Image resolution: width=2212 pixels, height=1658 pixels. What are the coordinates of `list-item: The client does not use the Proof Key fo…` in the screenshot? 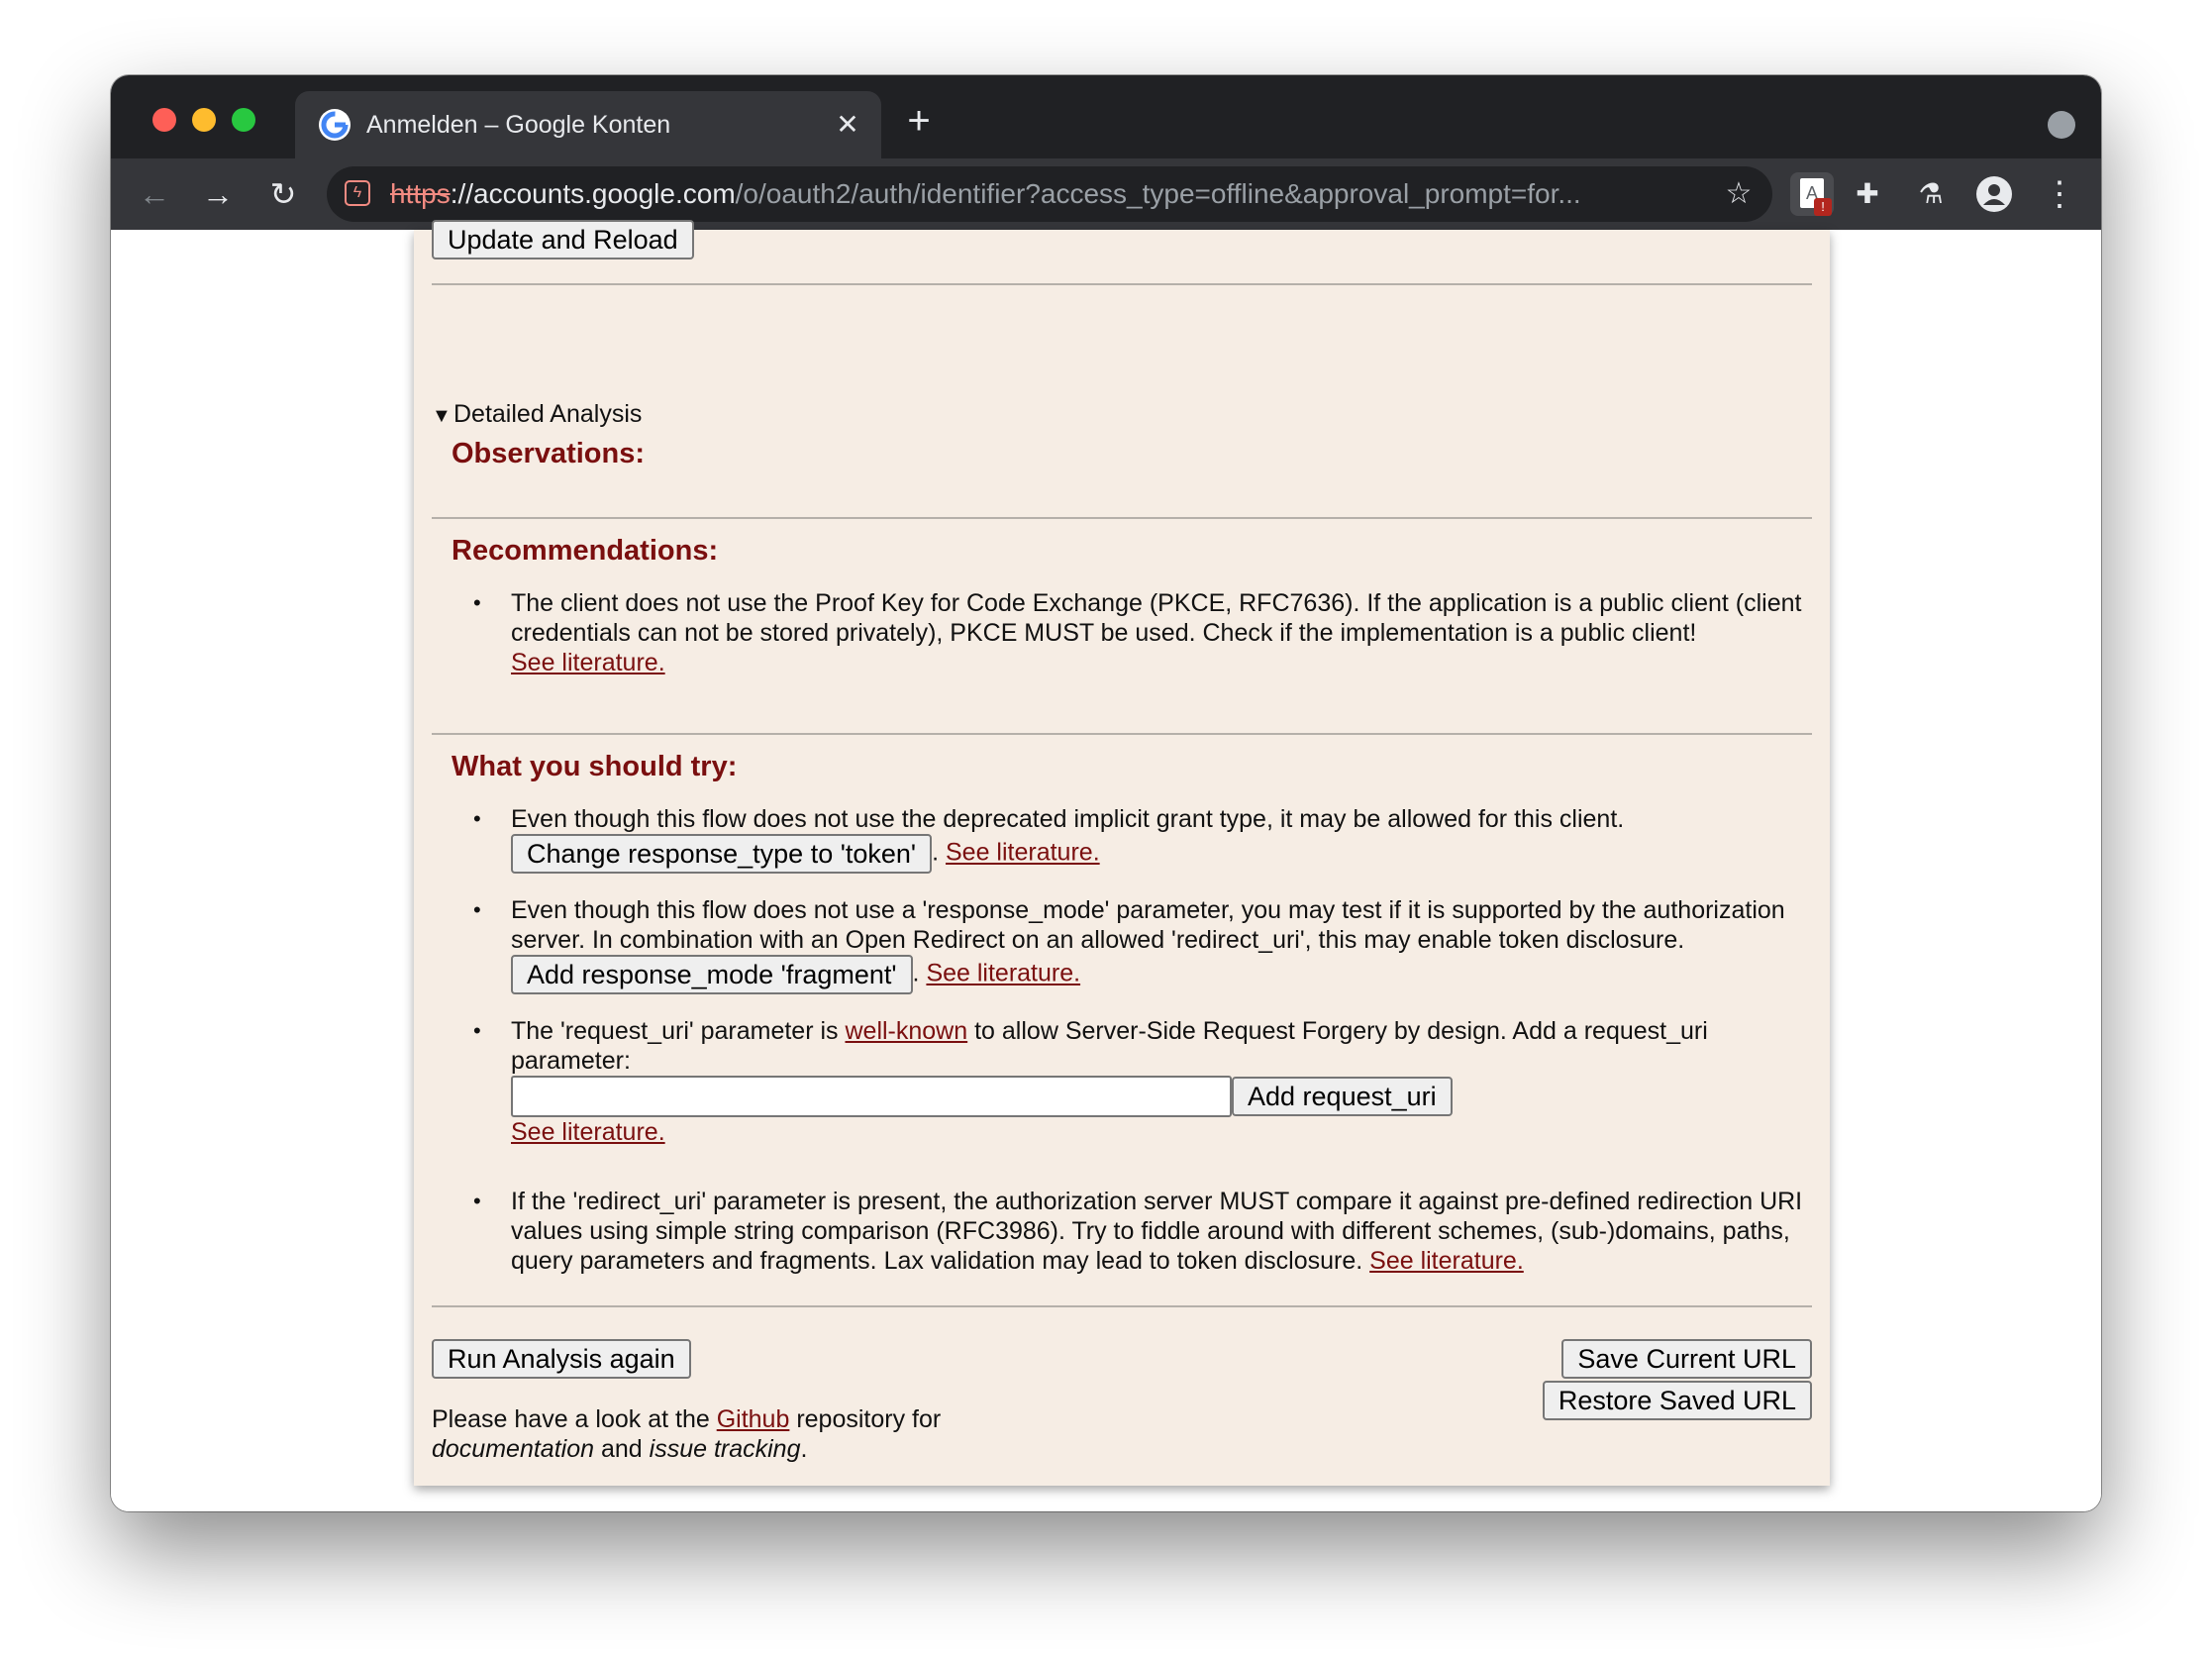 It's located at (1169, 632).